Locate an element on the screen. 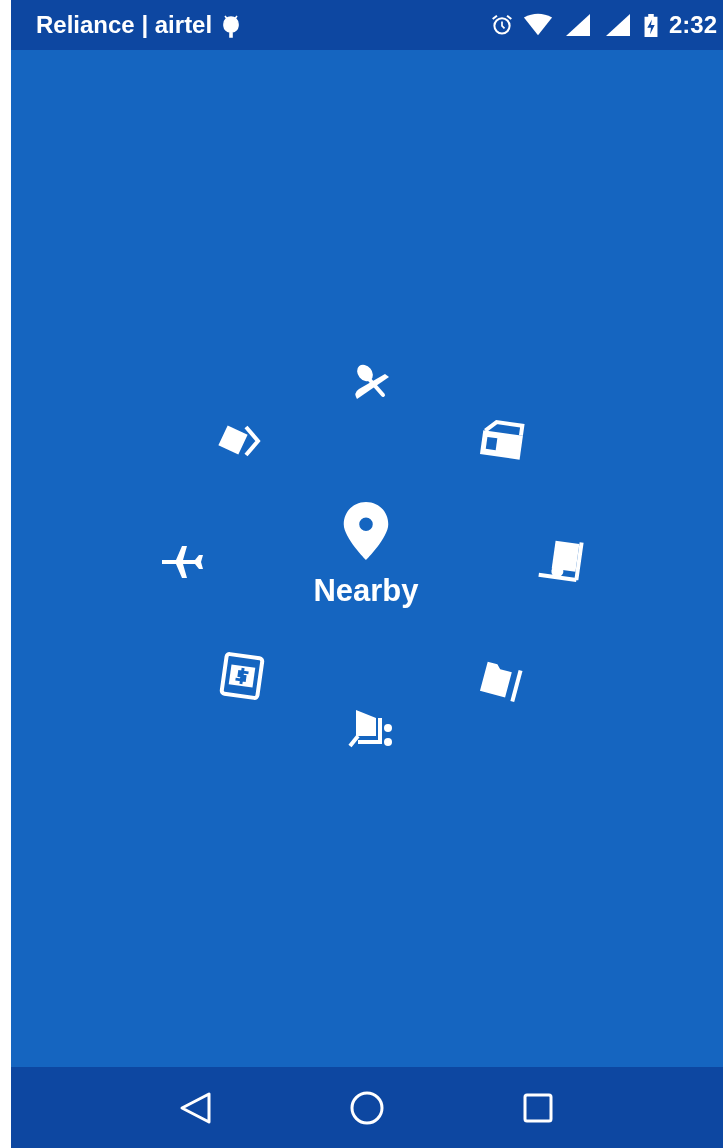 This screenshot has width=723, height=1148. wifi-icon is located at coordinates (537, 25).